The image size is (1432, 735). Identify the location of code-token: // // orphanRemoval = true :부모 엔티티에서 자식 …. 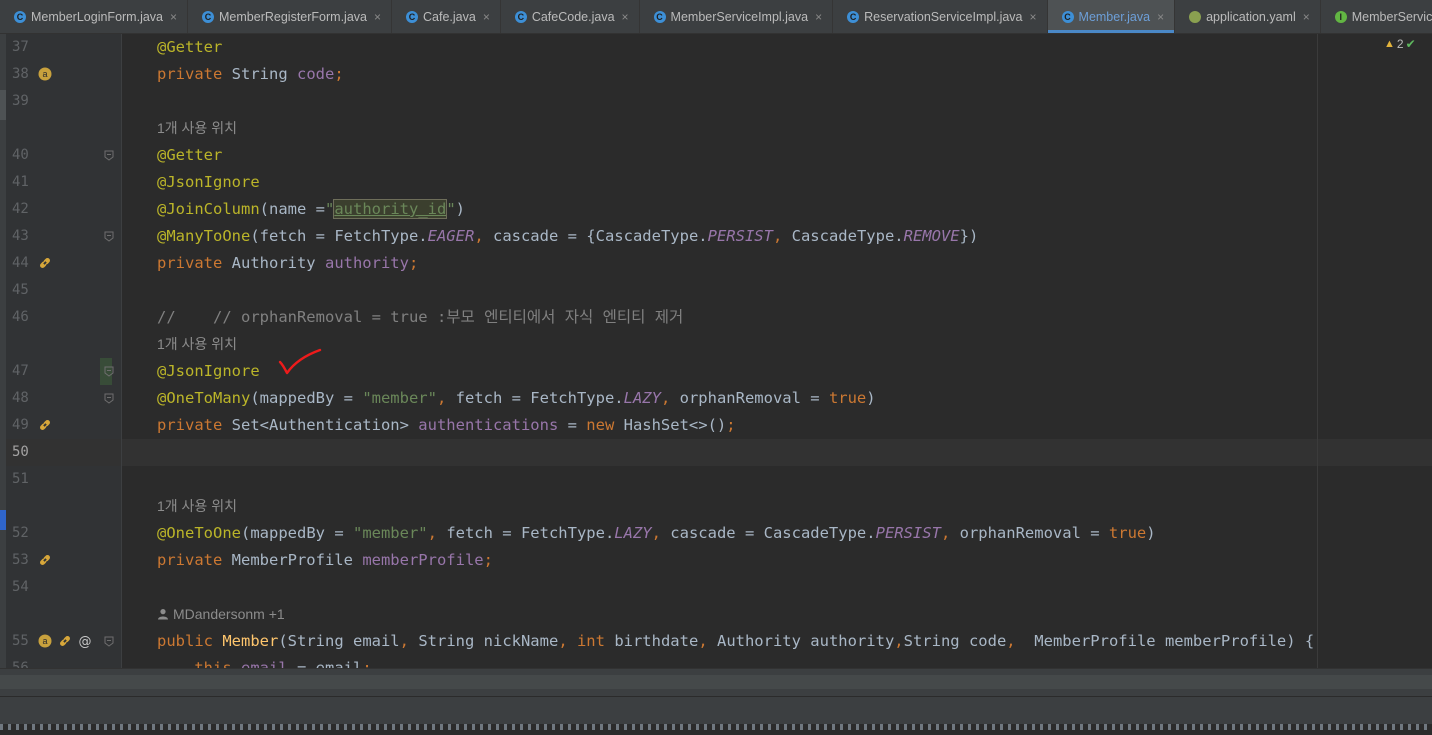
(420, 317).